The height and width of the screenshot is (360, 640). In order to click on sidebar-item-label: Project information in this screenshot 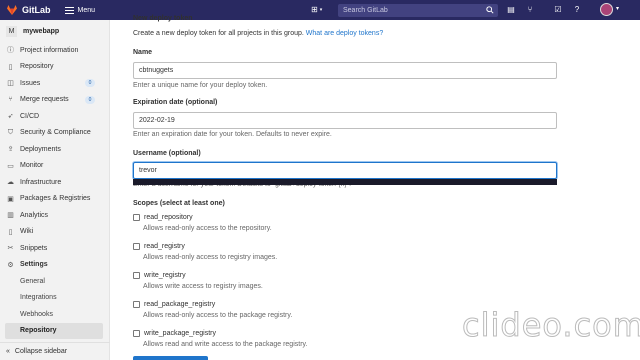, I will do `click(49, 50)`.